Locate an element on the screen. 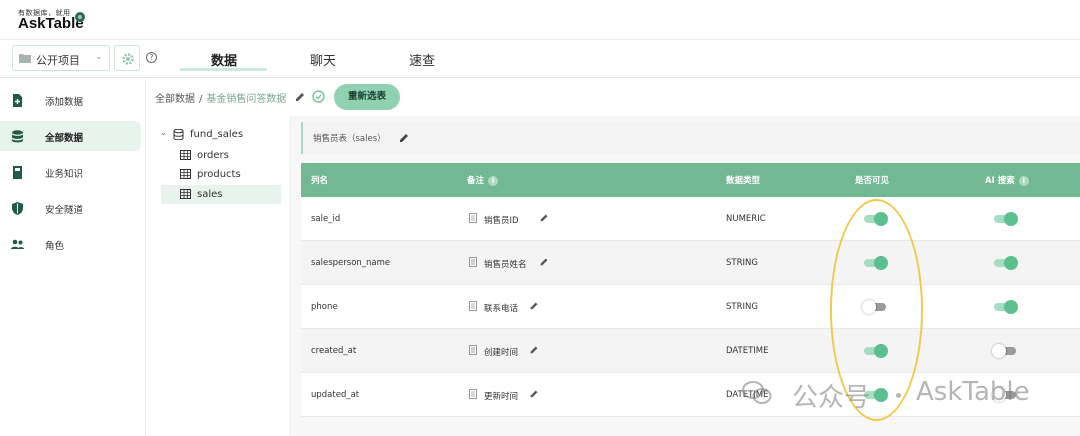 The height and width of the screenshot is (436, 1080). project-select: 公开项目 ⌄ is located at coordinates (61, 58).